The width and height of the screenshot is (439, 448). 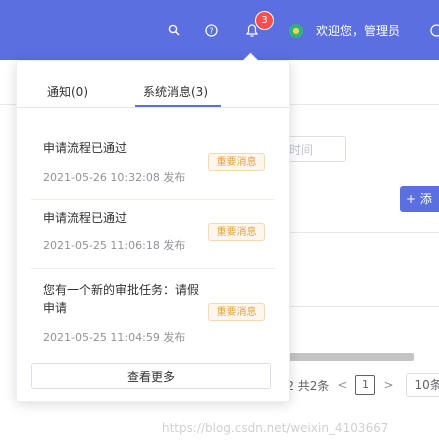 I want to click on add-button: + 添, so click(x=419, y=199).